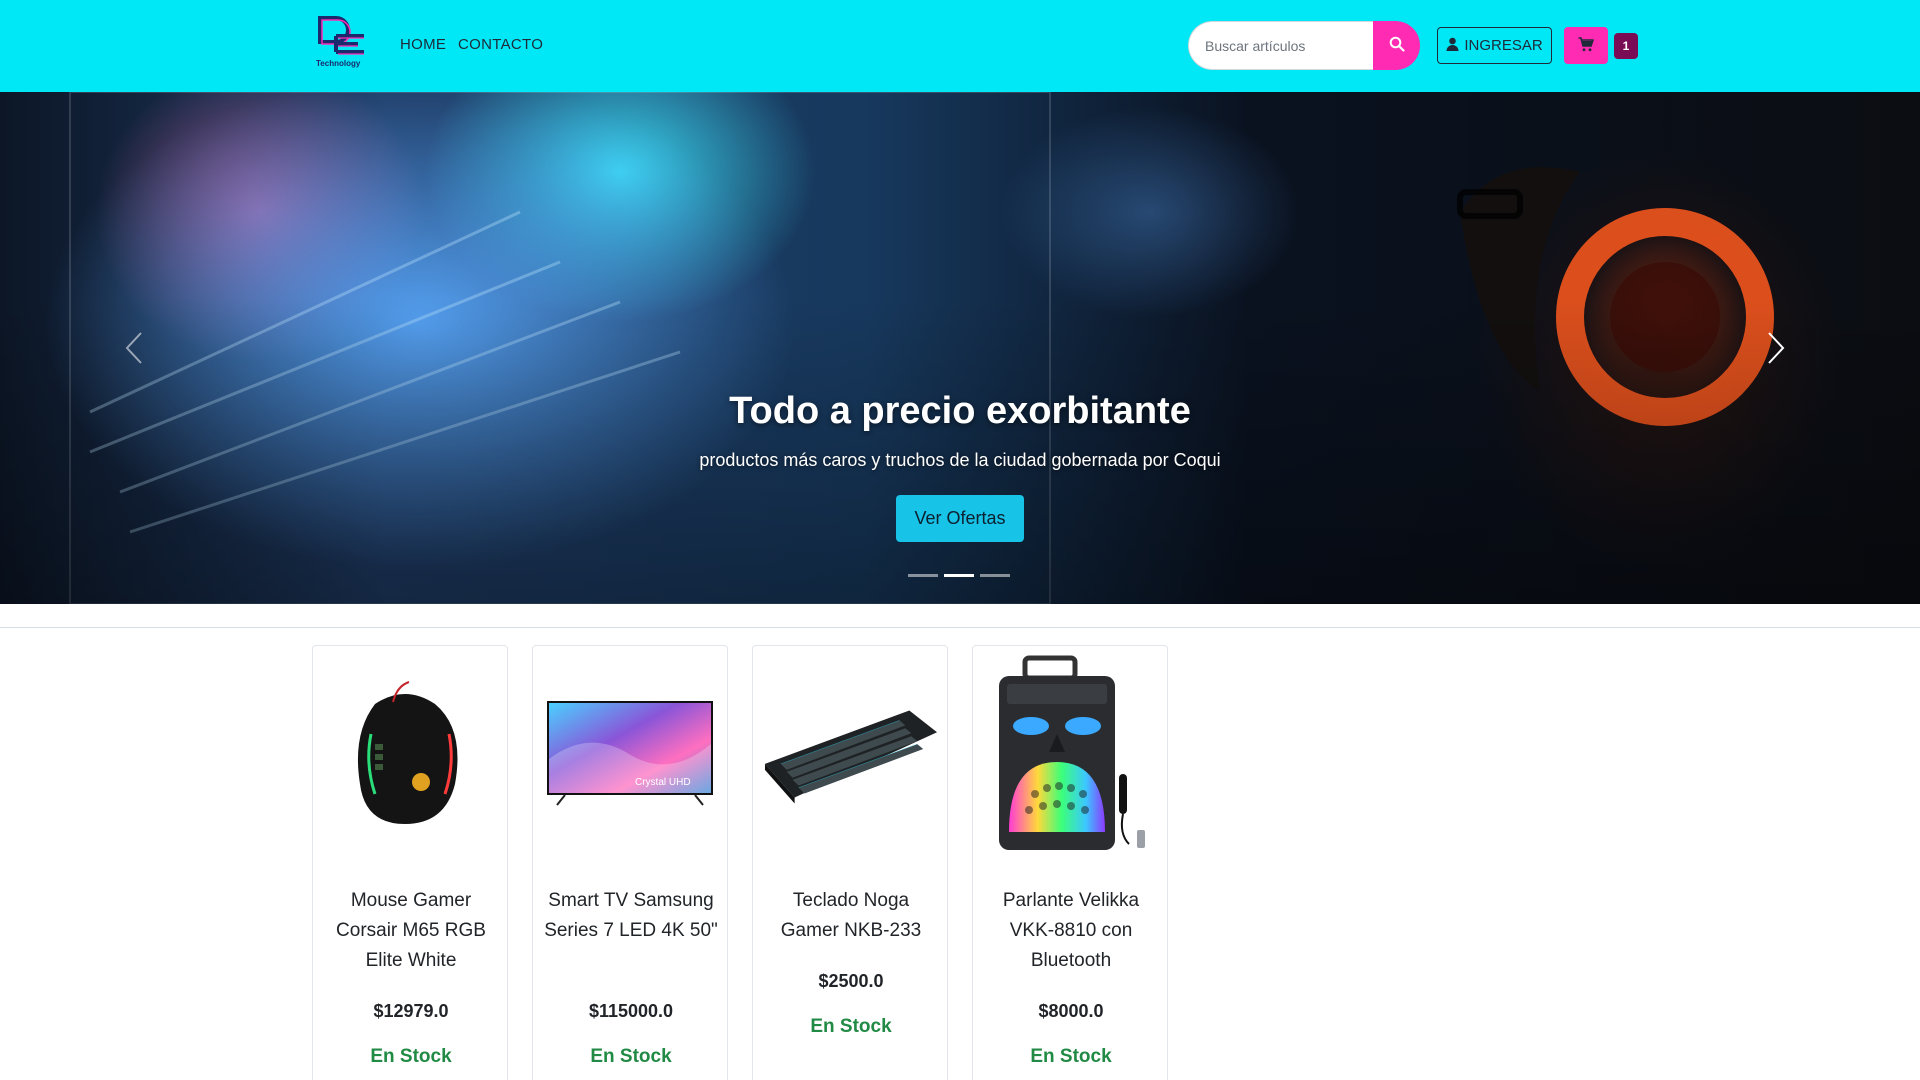  Describe the element at coordinates (338, 63) in the screenshot. I see `logo-text: Technology` at that location.